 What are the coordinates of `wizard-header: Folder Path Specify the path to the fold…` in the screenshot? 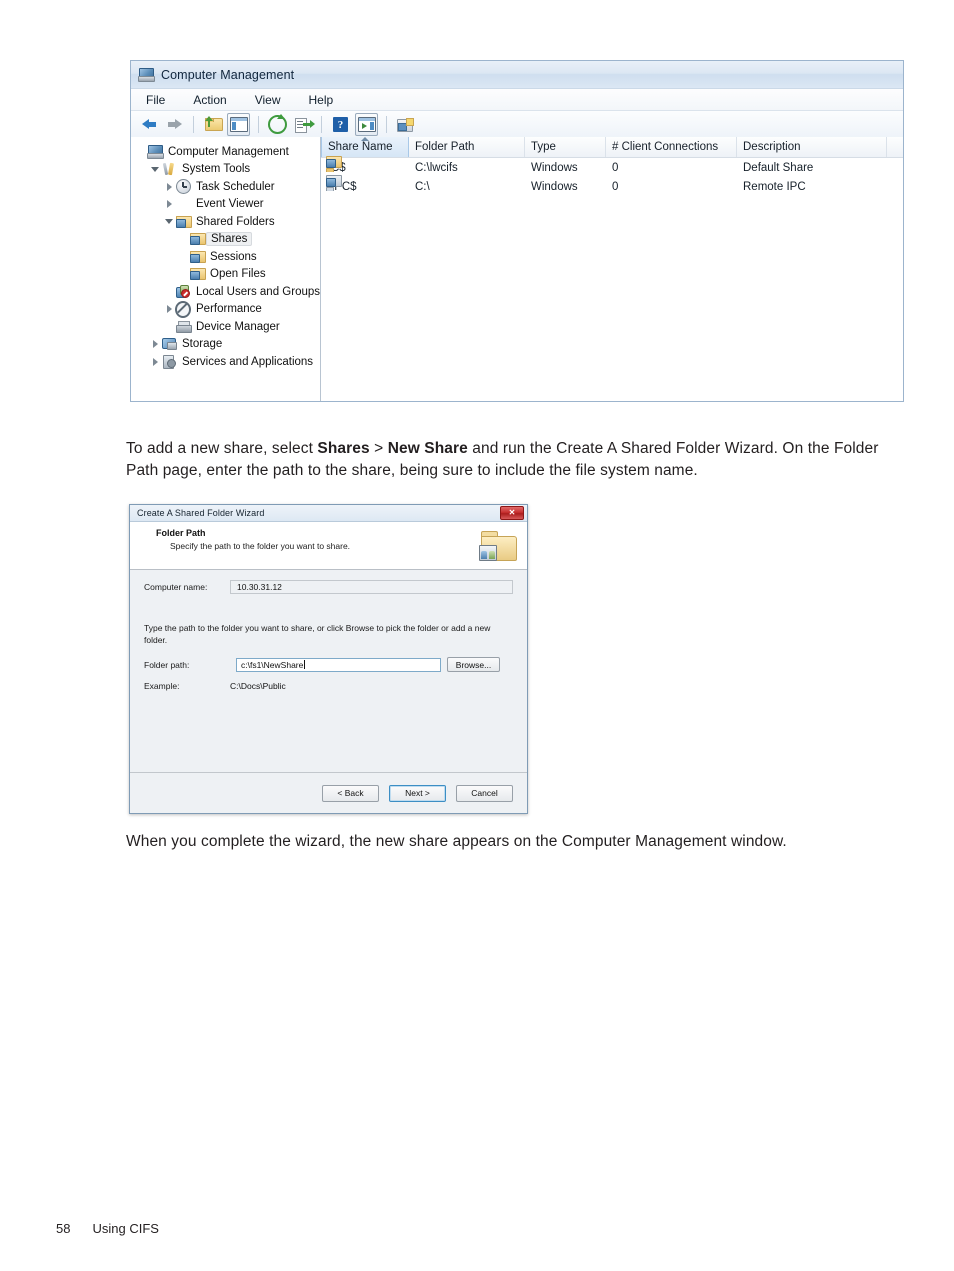 It's located at (328, 546).